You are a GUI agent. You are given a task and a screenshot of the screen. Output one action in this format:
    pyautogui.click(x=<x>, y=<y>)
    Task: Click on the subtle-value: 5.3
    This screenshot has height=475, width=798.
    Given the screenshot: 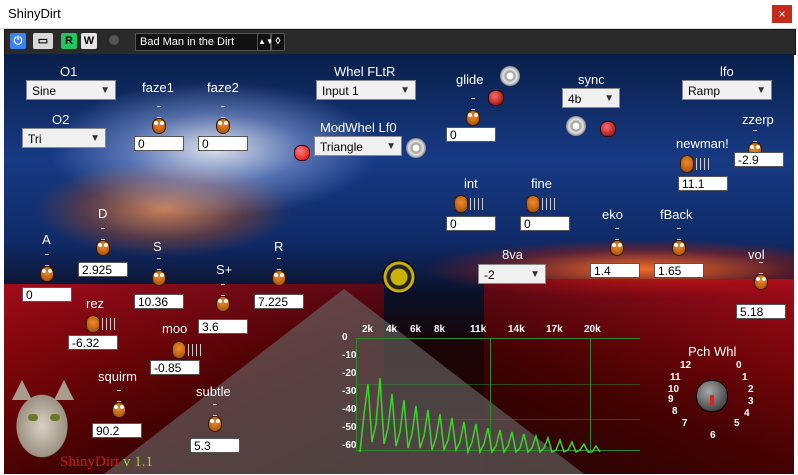 What is the action you would take?
    pyautogui.click(x=215, y=445)
    